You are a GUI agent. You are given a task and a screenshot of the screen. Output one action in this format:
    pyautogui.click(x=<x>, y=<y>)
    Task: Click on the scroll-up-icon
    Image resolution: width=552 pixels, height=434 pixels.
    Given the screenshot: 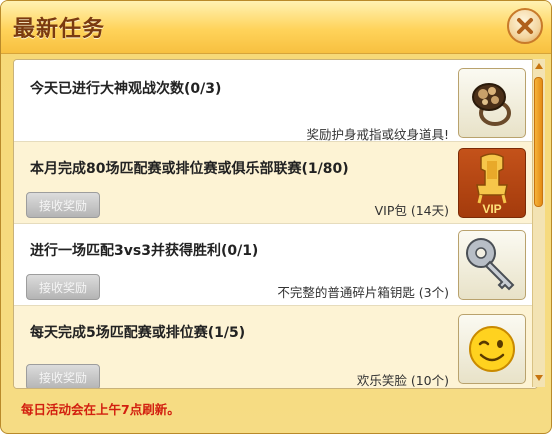 What is the action you would take?
    pyautogui.click(x=539, y=66)
    